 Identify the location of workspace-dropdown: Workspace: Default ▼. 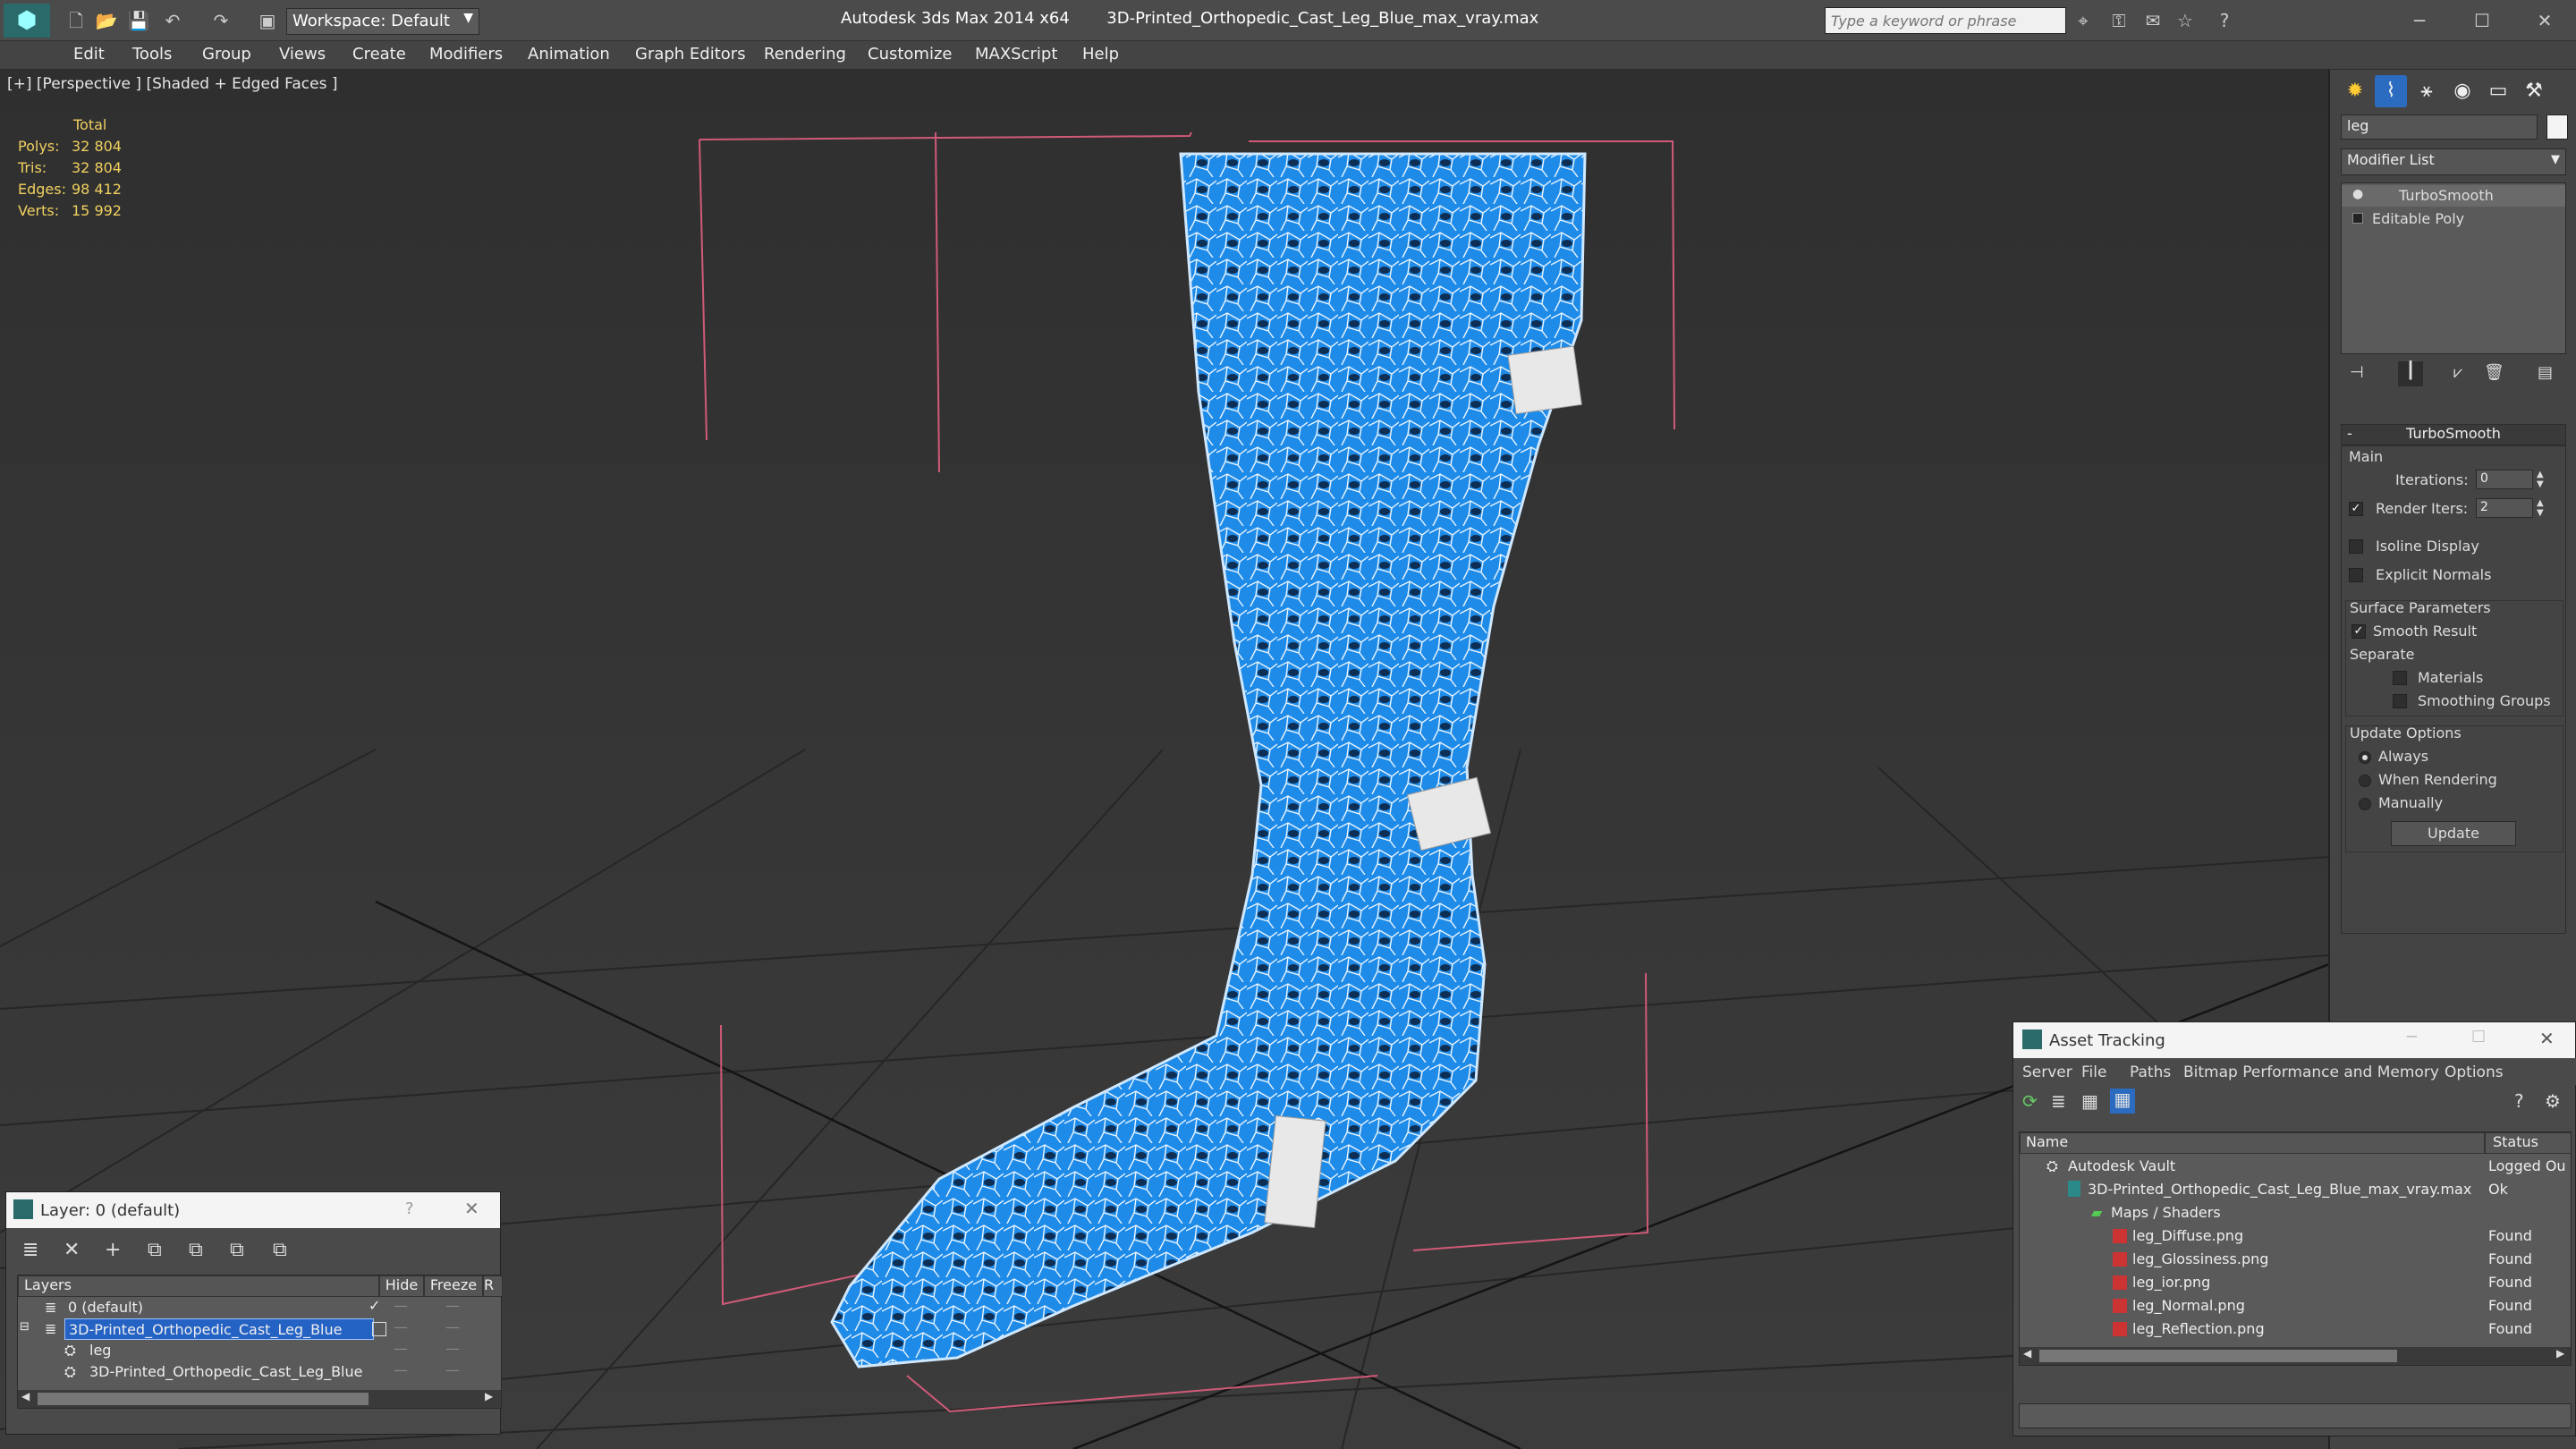
(382, 21).